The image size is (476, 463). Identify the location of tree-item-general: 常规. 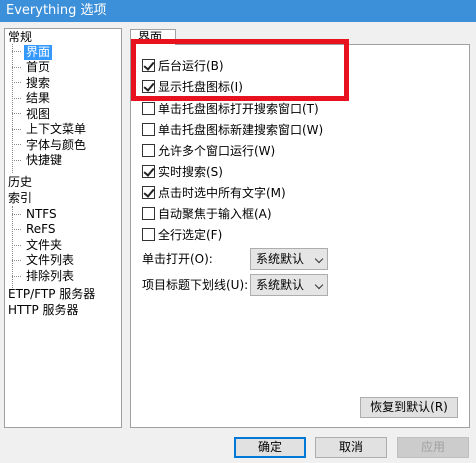
(20, 37).